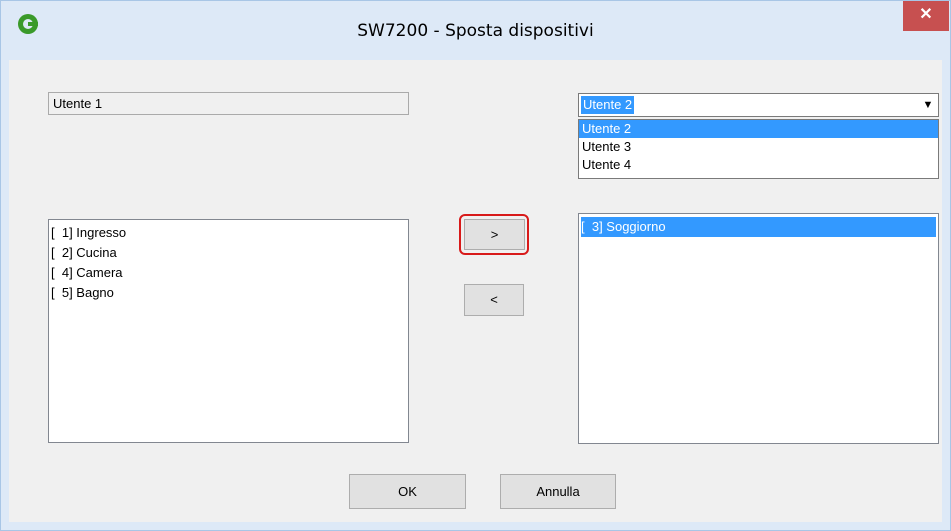 The image size is (951, 531). What do you see at coordinates (758, 129) in the screenshot?
I see `dropdown-option-utente-2: Utente 2` at bounding box center [758, 129].